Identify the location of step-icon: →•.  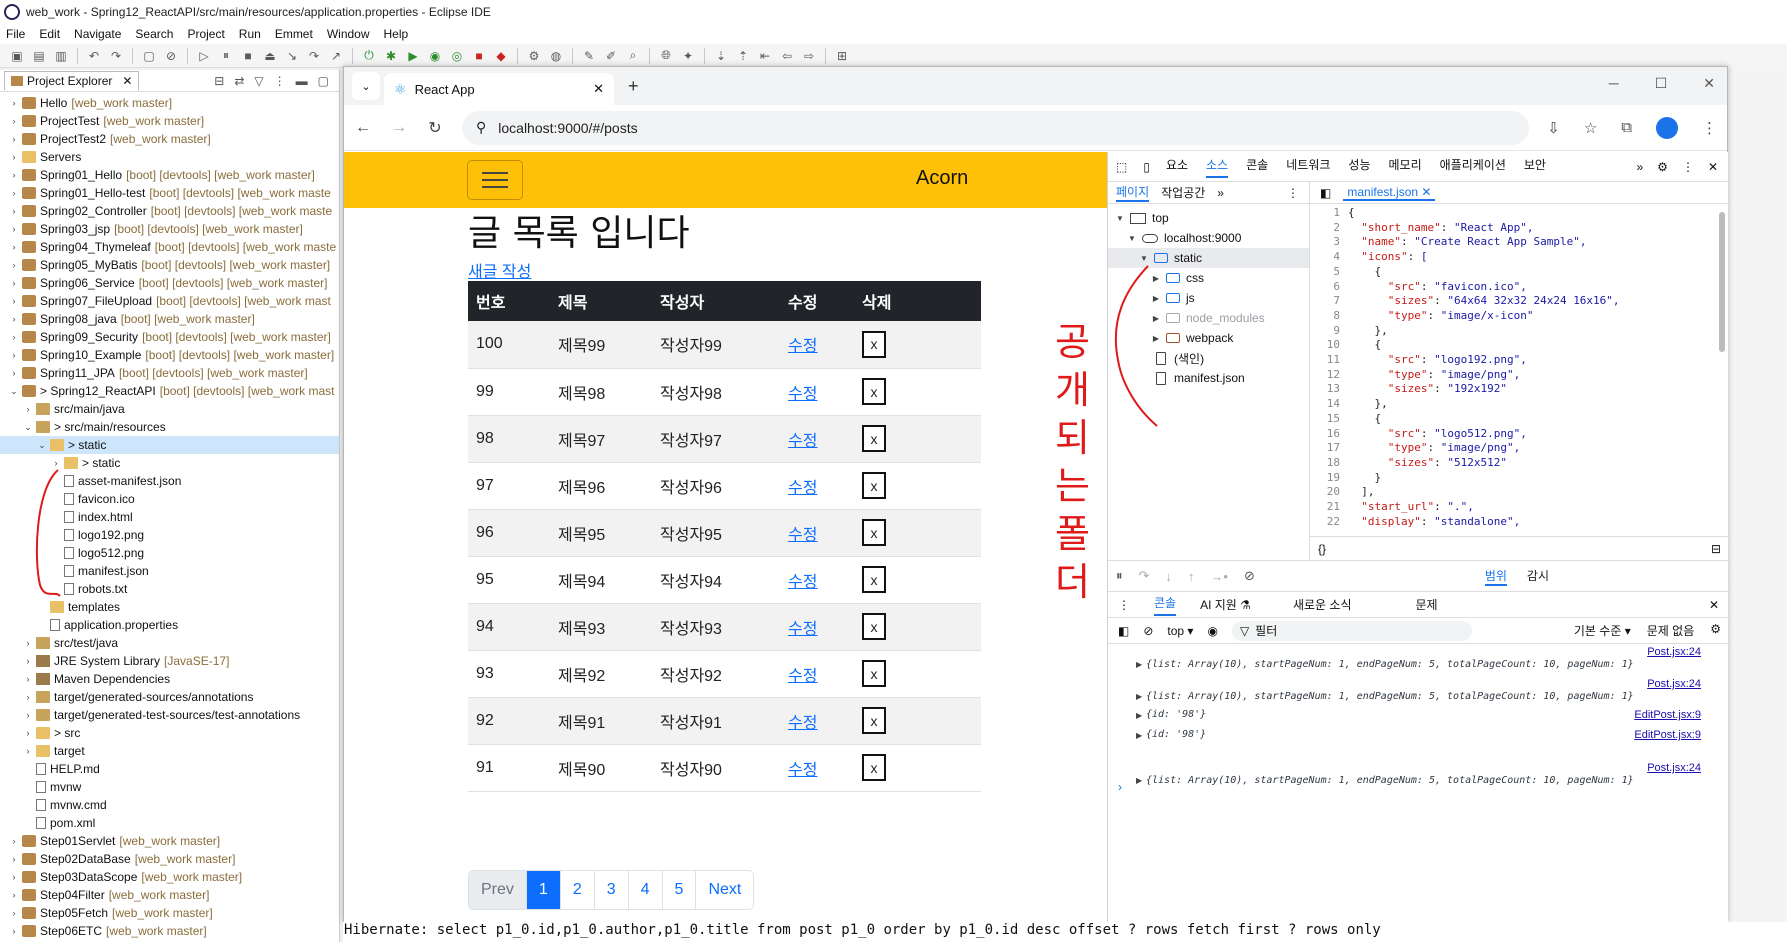
(1219, 576).